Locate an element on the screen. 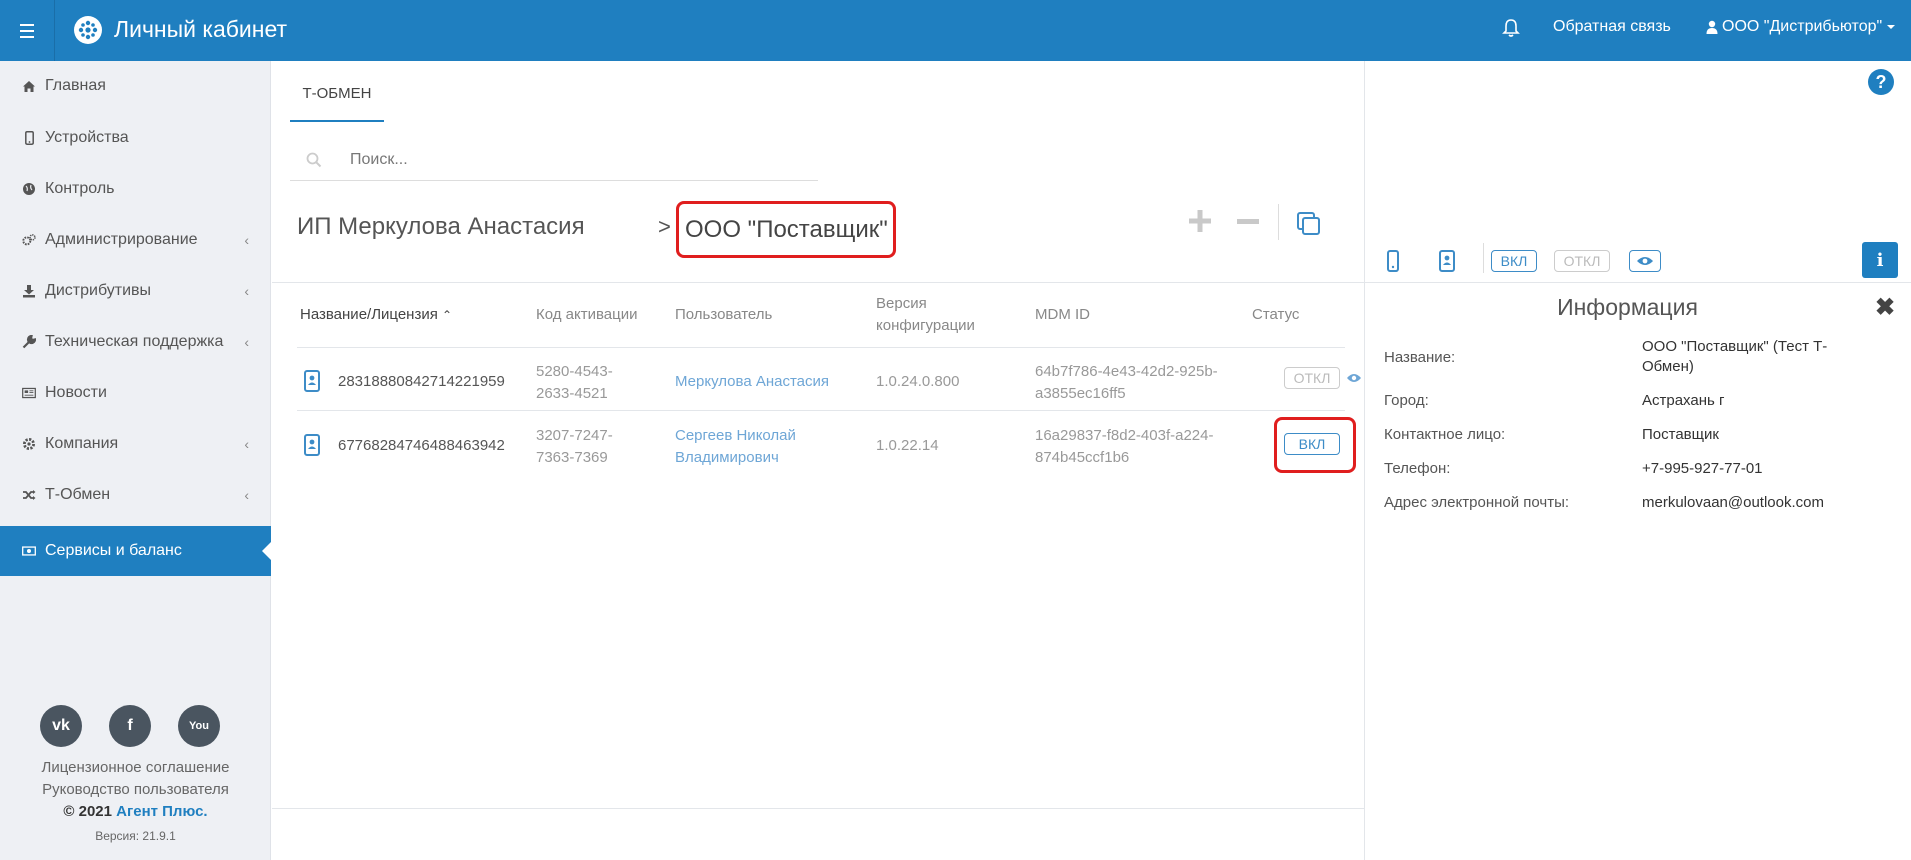  sort-asc-icon: ⌃ is located at coordinates (447, 315).